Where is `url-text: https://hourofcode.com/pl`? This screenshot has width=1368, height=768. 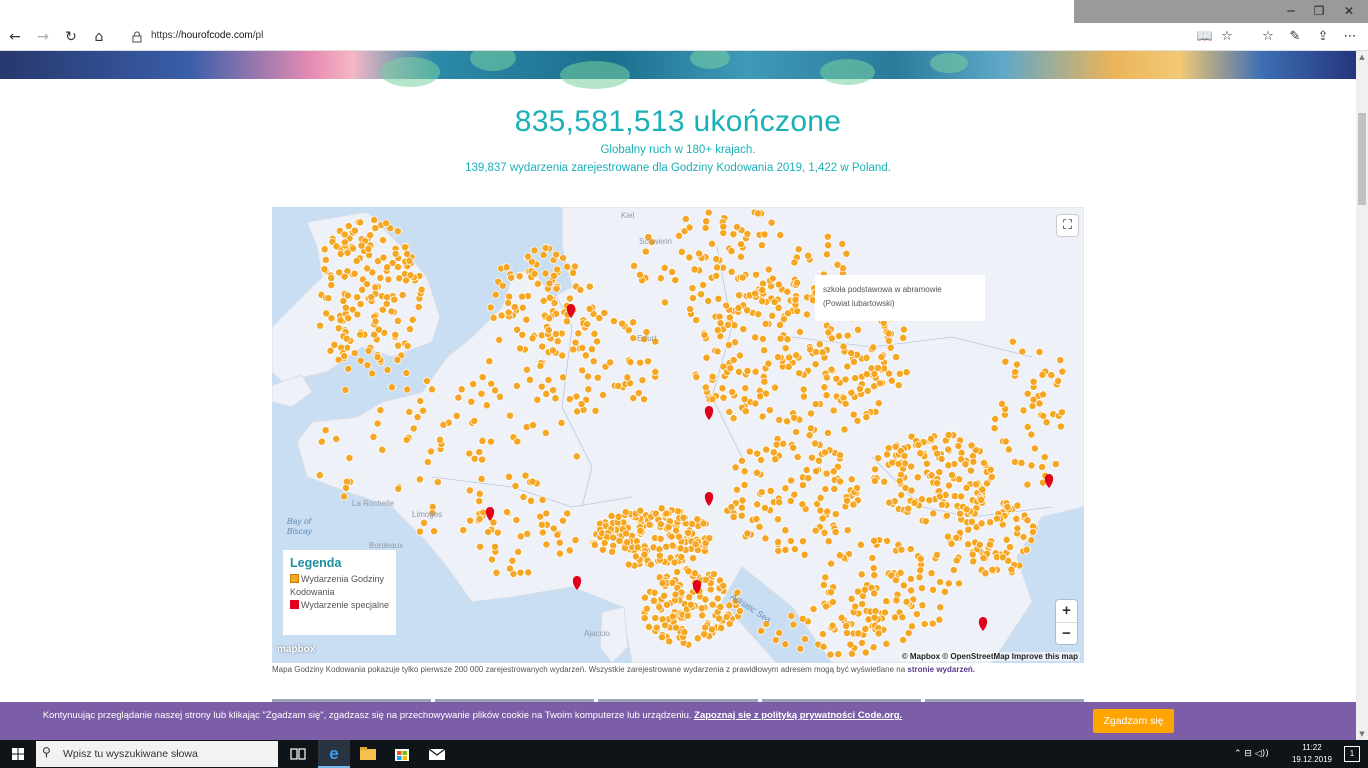 url-text: https://hourofcode.com/pl is located at coordinates (207, 36).